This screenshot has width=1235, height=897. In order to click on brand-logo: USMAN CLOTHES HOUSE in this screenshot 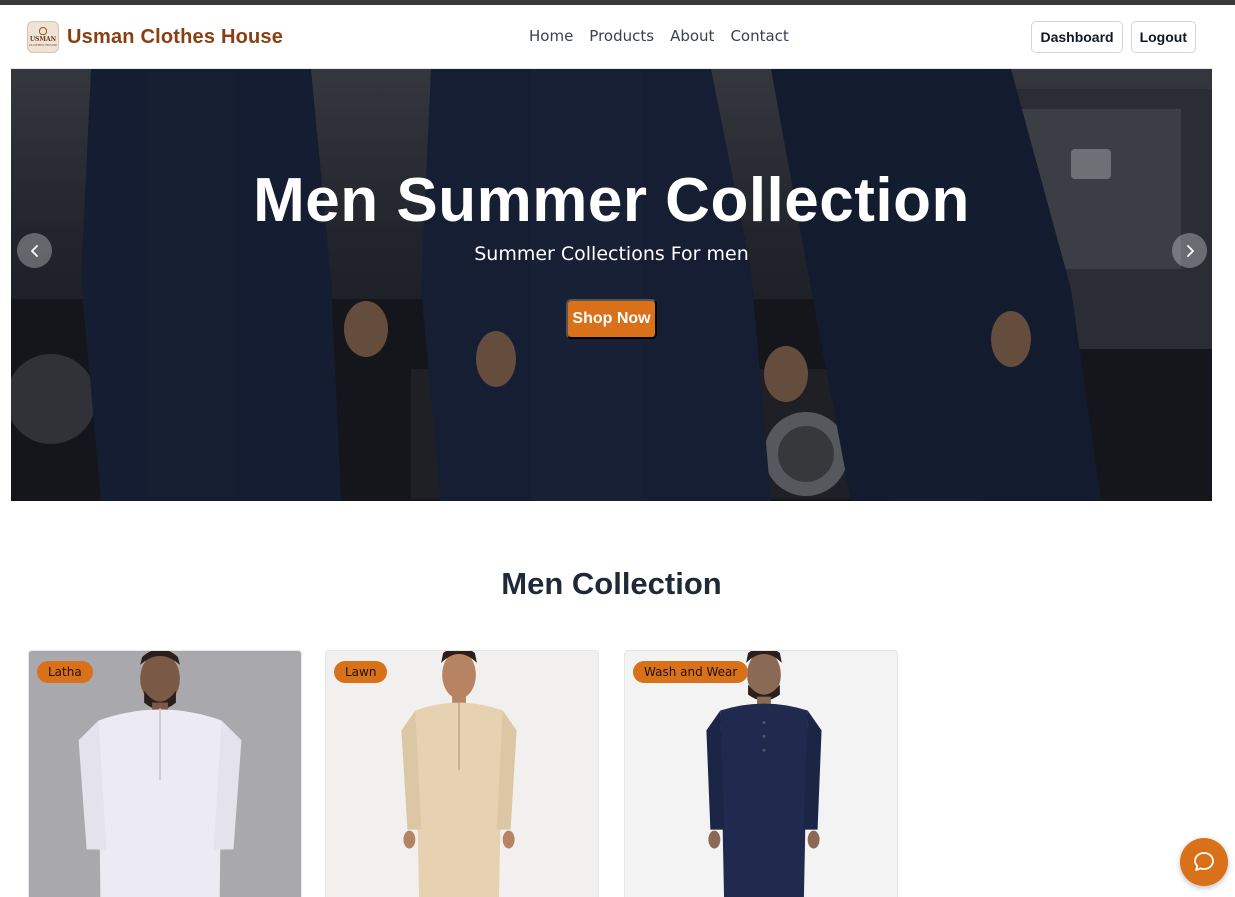, I will do `click(43, 37)`.